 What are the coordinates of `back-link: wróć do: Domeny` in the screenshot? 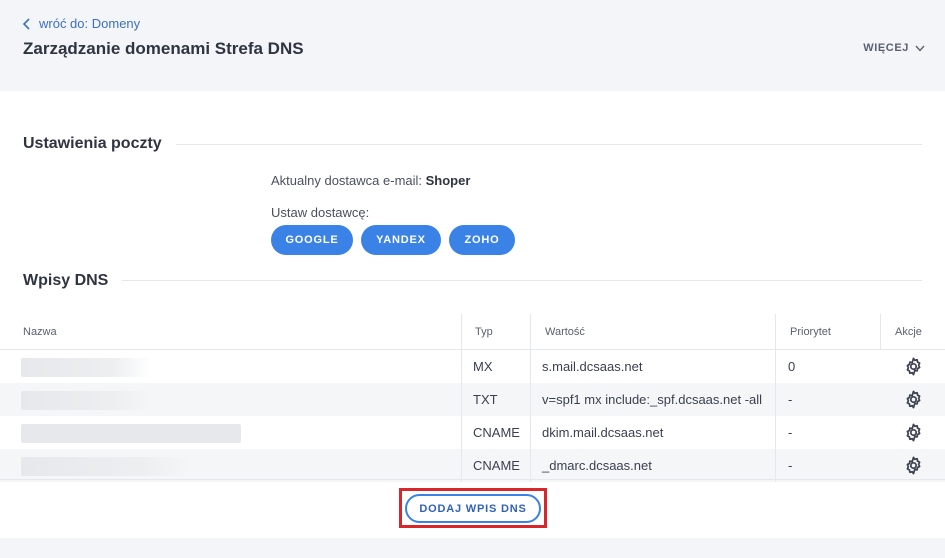 It's located at (81, 23).